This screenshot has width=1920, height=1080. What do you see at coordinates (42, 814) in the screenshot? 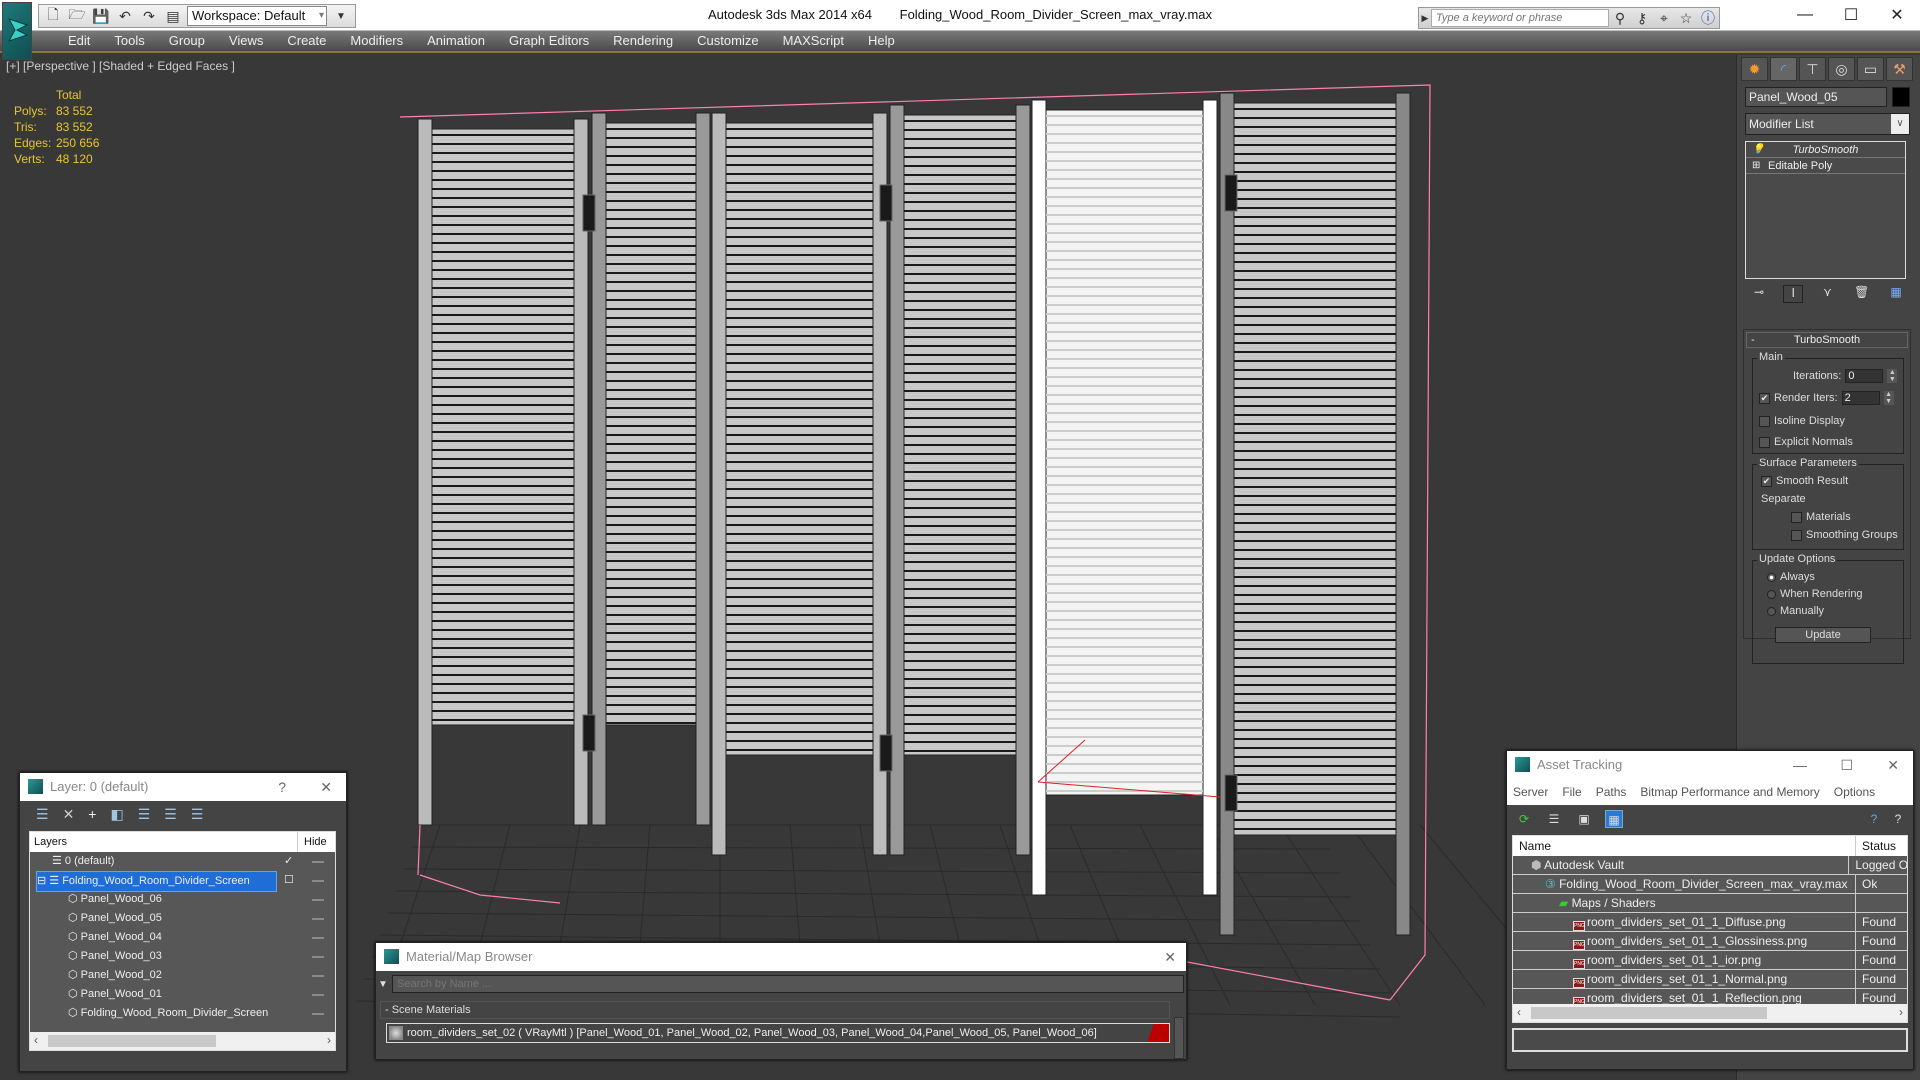
I see `new-layer-icon: ☰` at bounding box center [42, 814].